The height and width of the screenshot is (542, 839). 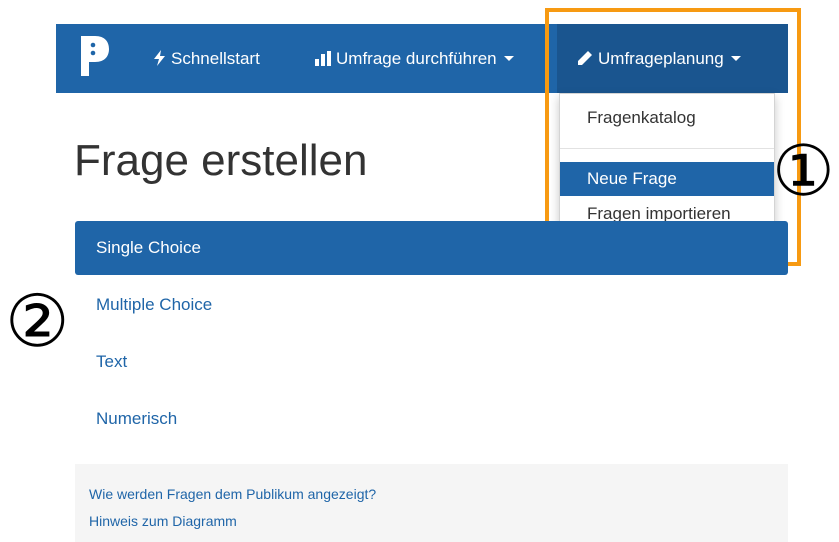 What do you see at coordinates (667, 148) in the screenshot?
I see `menu-divider` at bounding box center [667, 148].